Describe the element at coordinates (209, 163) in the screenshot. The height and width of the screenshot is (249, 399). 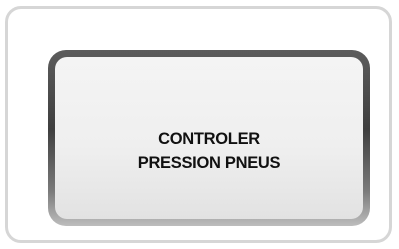
I see `warning-text-line-2: PRESSION PNEUS` at that location.